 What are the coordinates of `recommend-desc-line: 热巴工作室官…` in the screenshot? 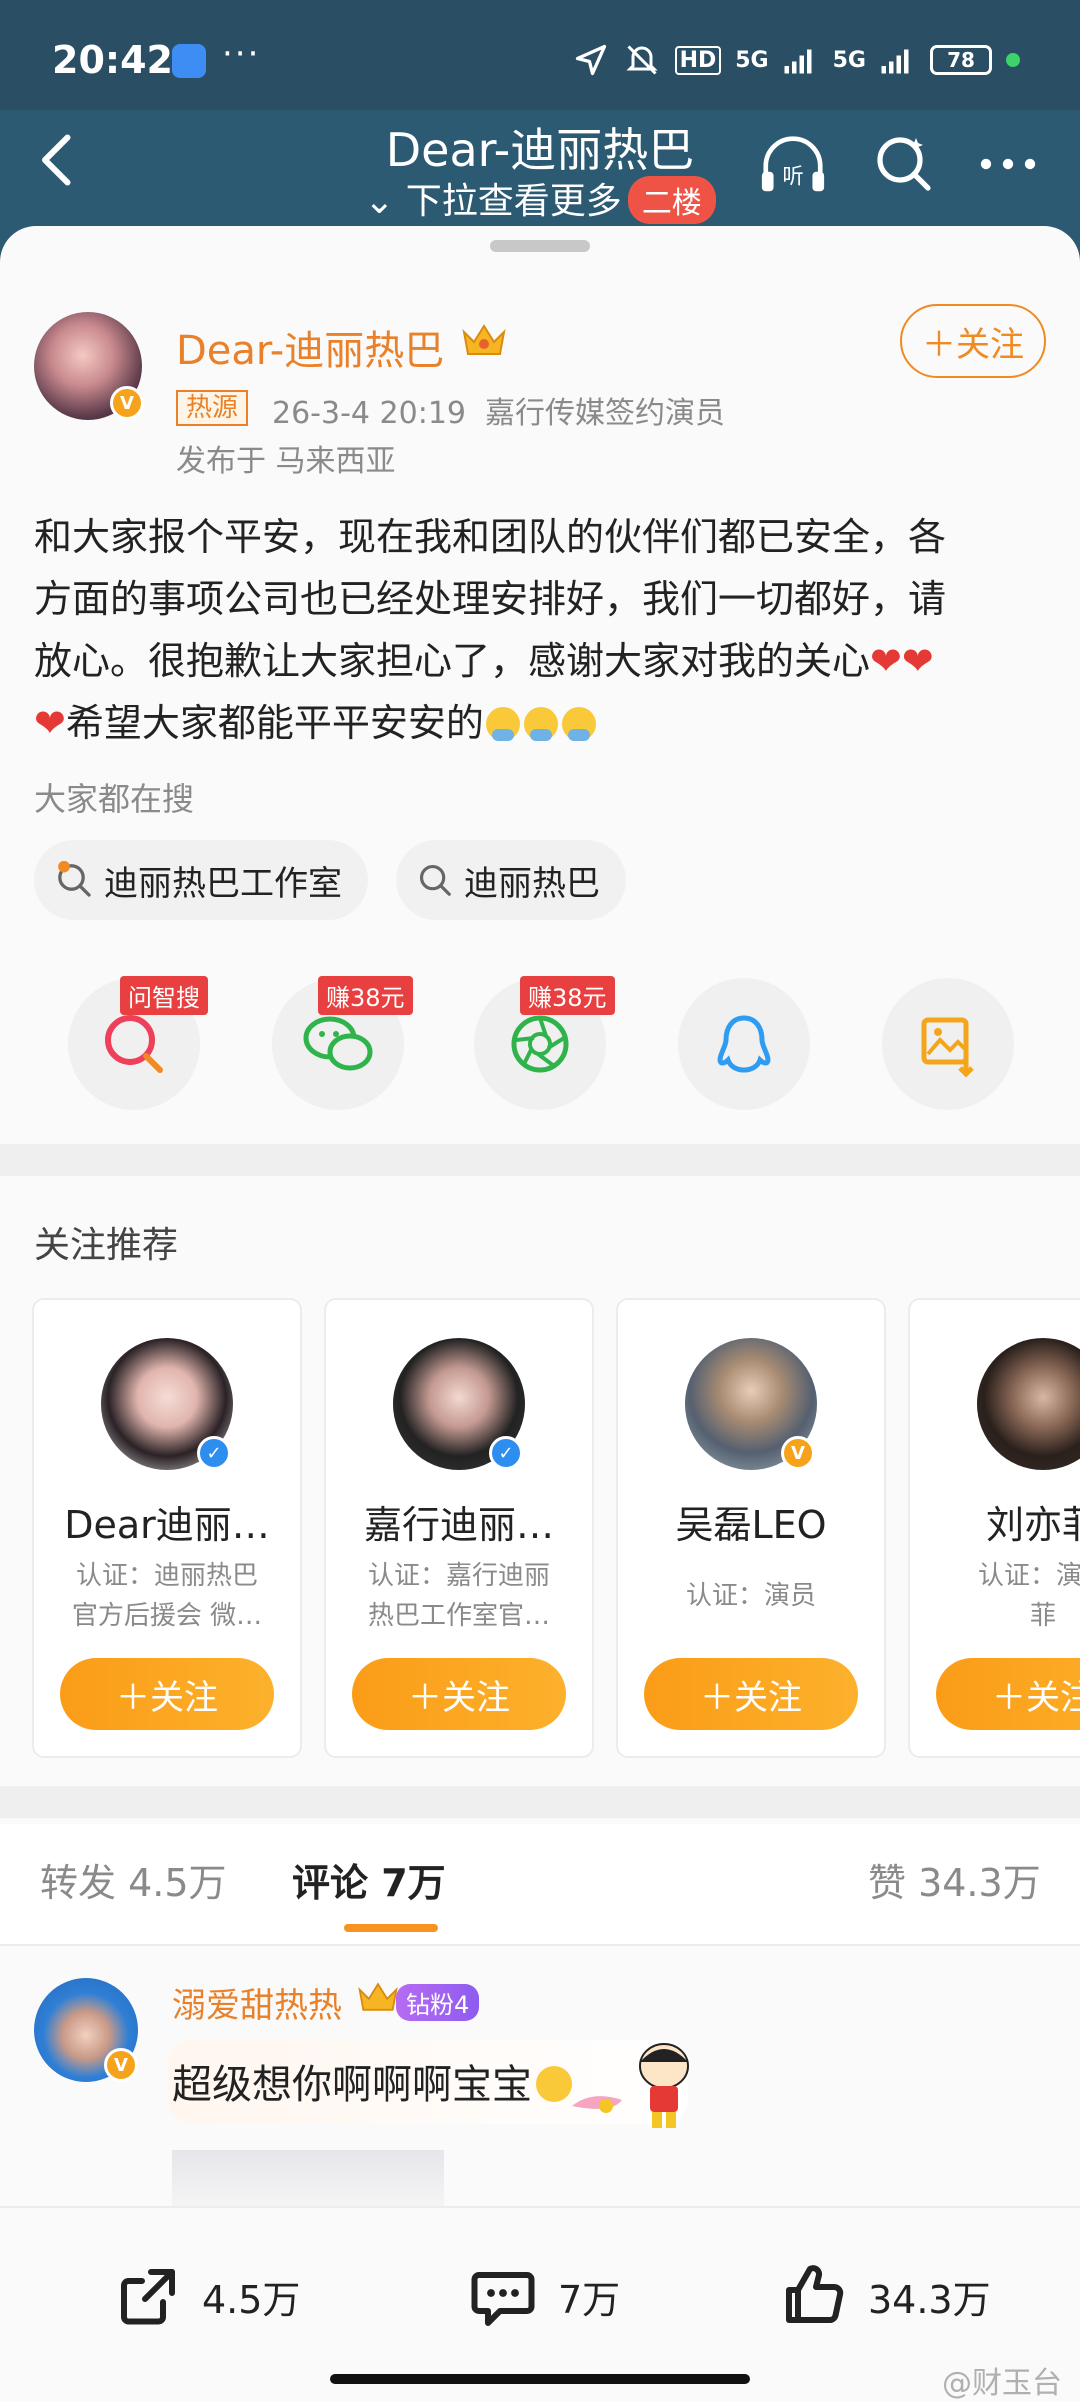 It's located at (458, 1616).